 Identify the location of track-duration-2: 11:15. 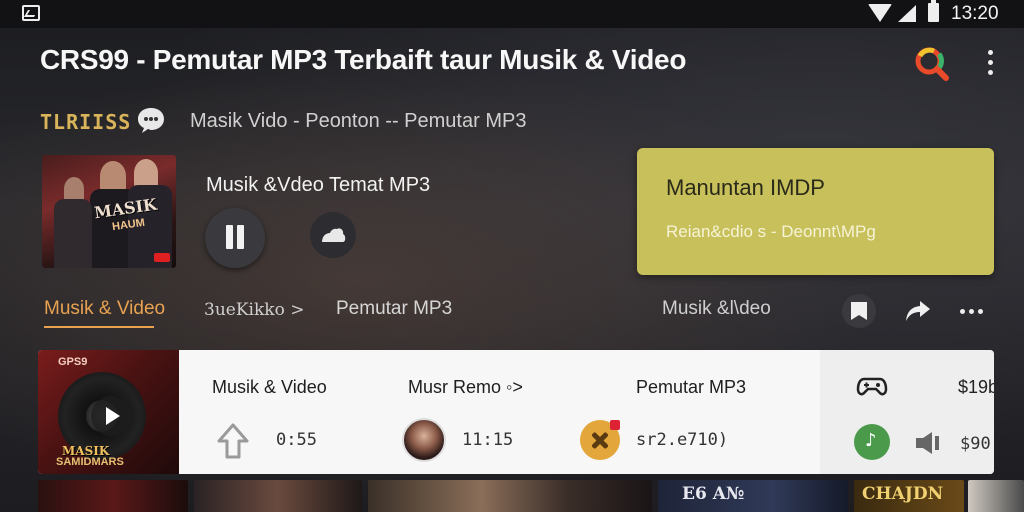
(488, 440).